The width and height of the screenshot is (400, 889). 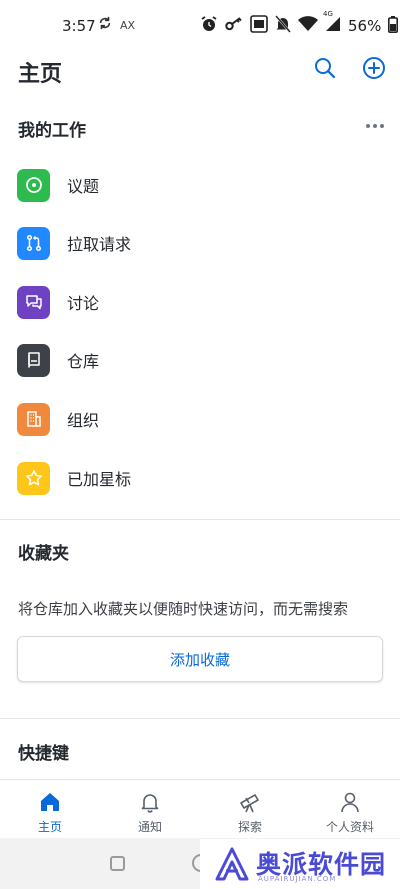 I want to click on plus-circle-icon, so click(x=374, y=68).